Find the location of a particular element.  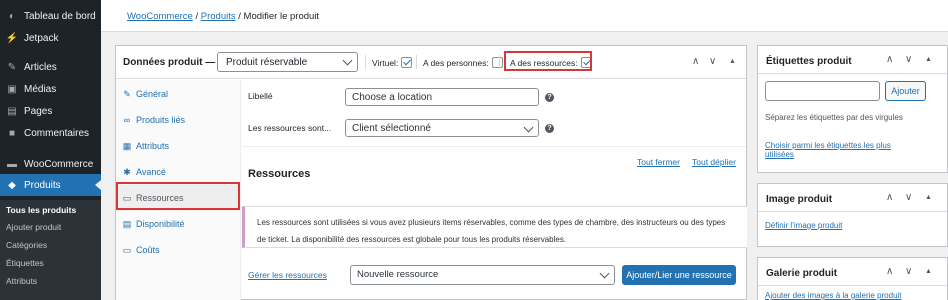

sidebar-item-label: Articles is located at coordinates (40, 67).